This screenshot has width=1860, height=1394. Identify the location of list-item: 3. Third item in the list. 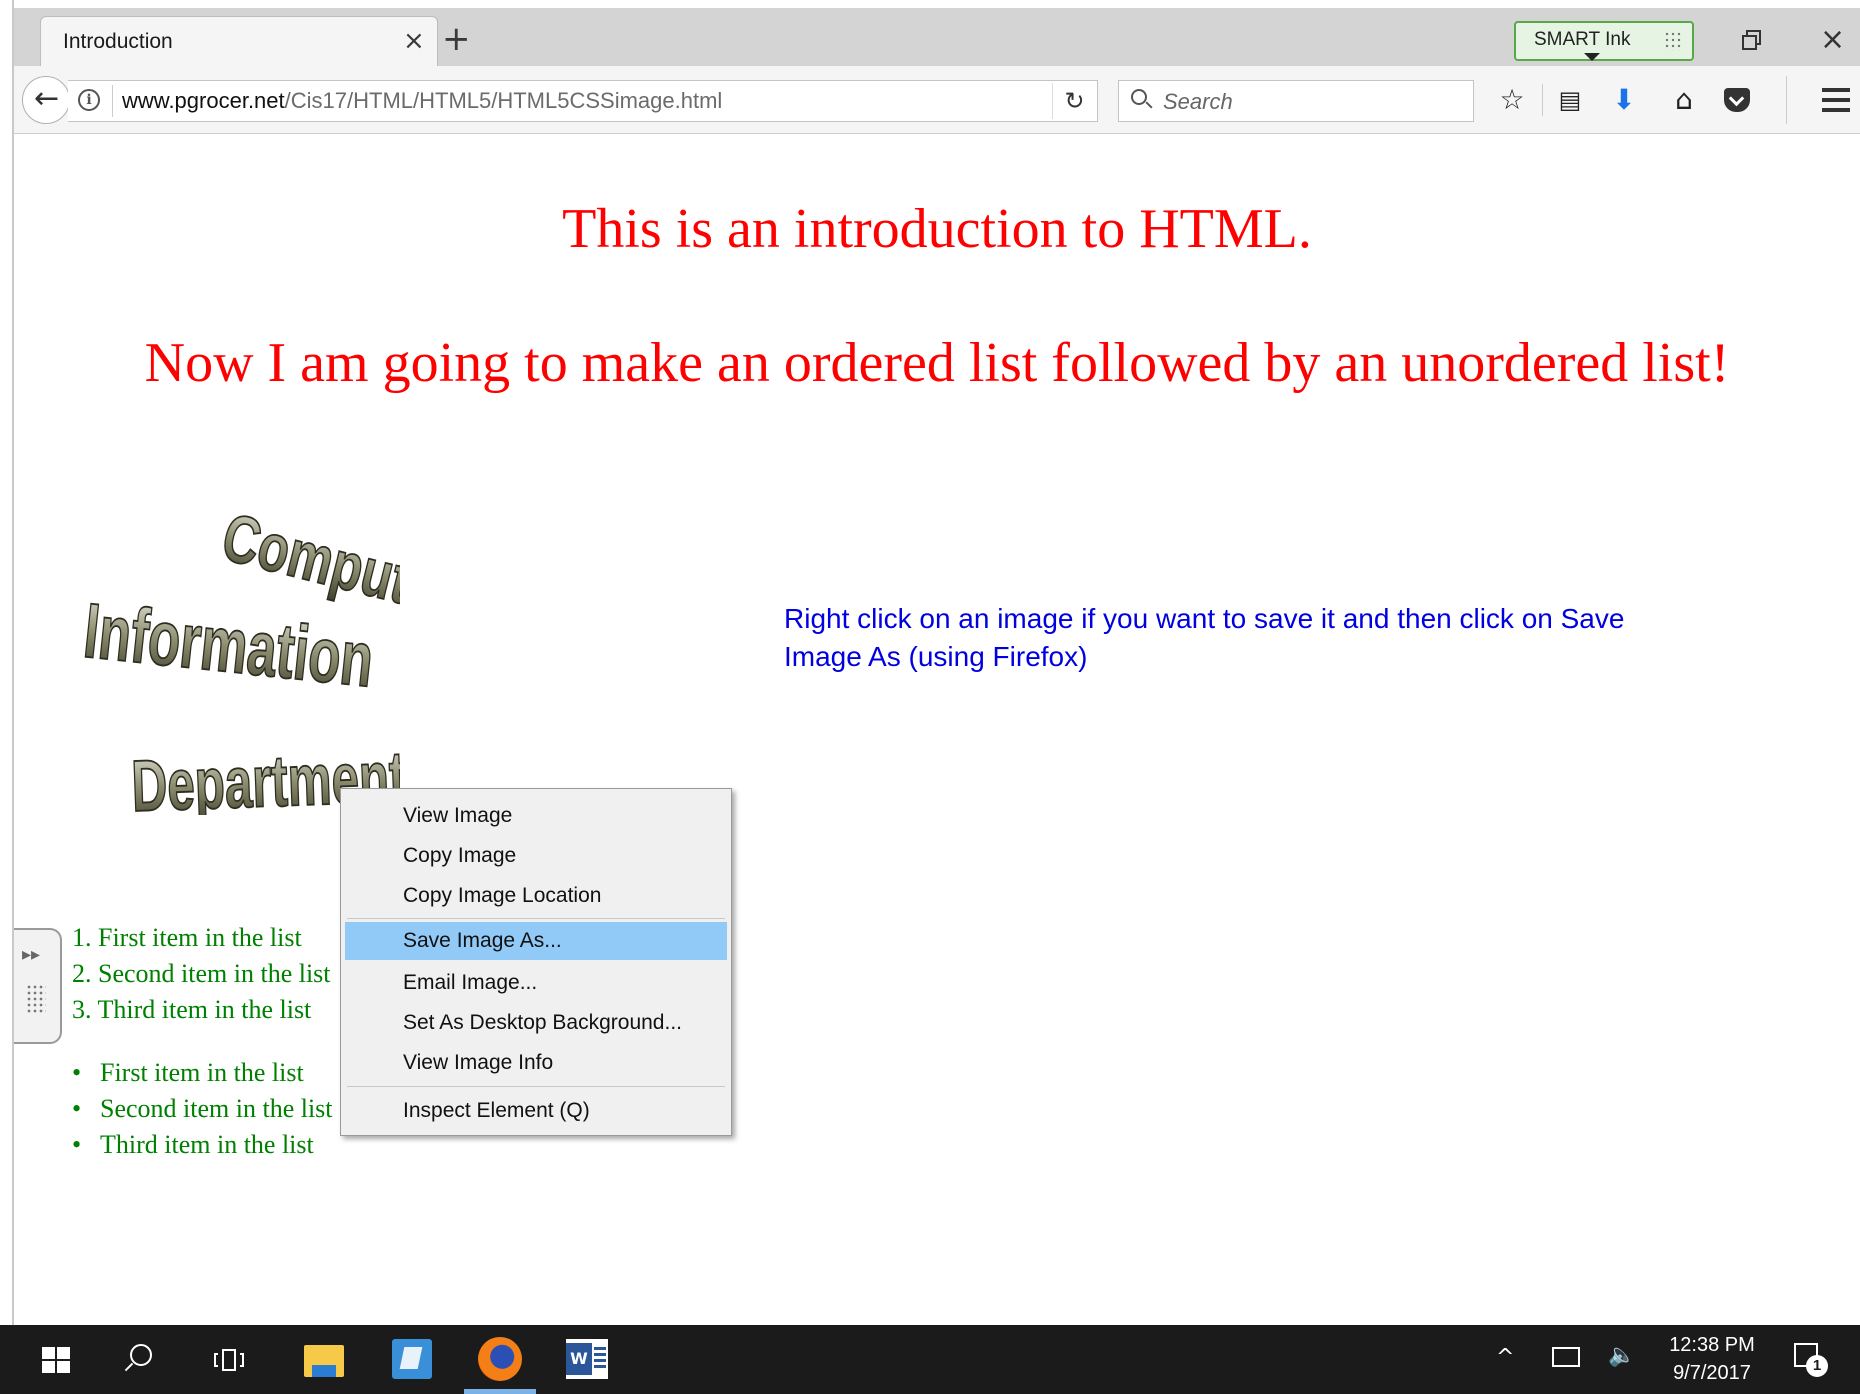
(192, 1009).